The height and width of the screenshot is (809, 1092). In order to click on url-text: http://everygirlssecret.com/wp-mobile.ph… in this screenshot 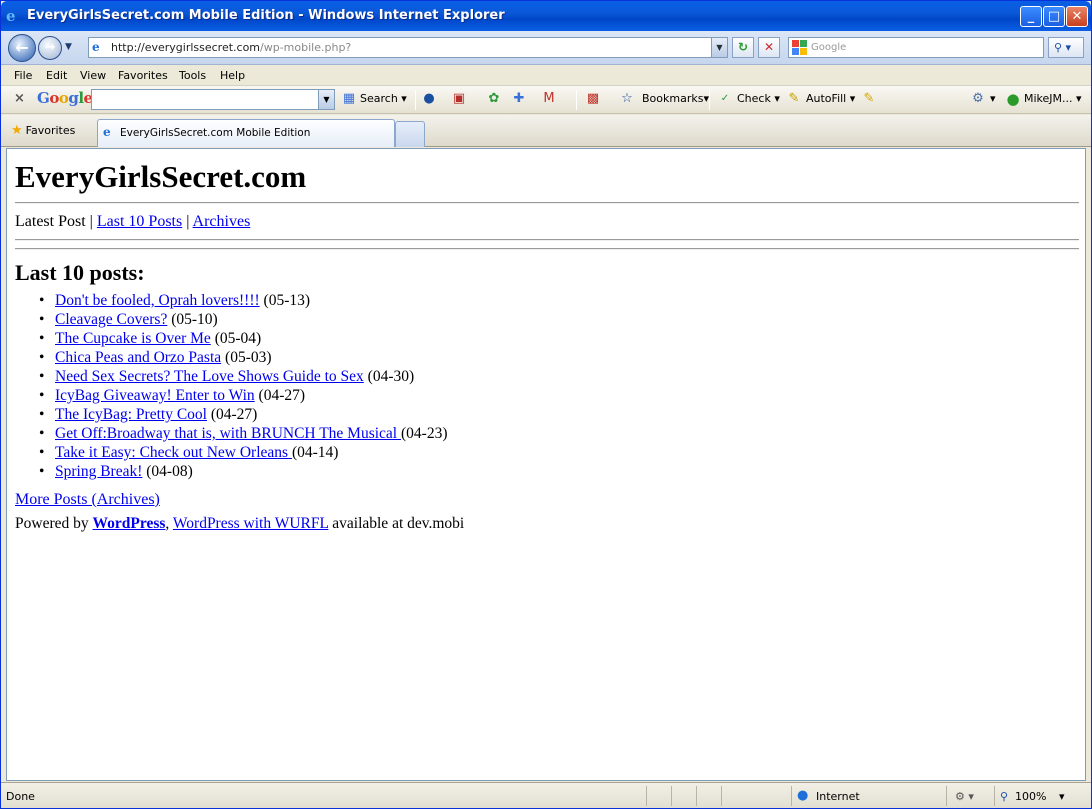, I will do `click(231, 47)`.